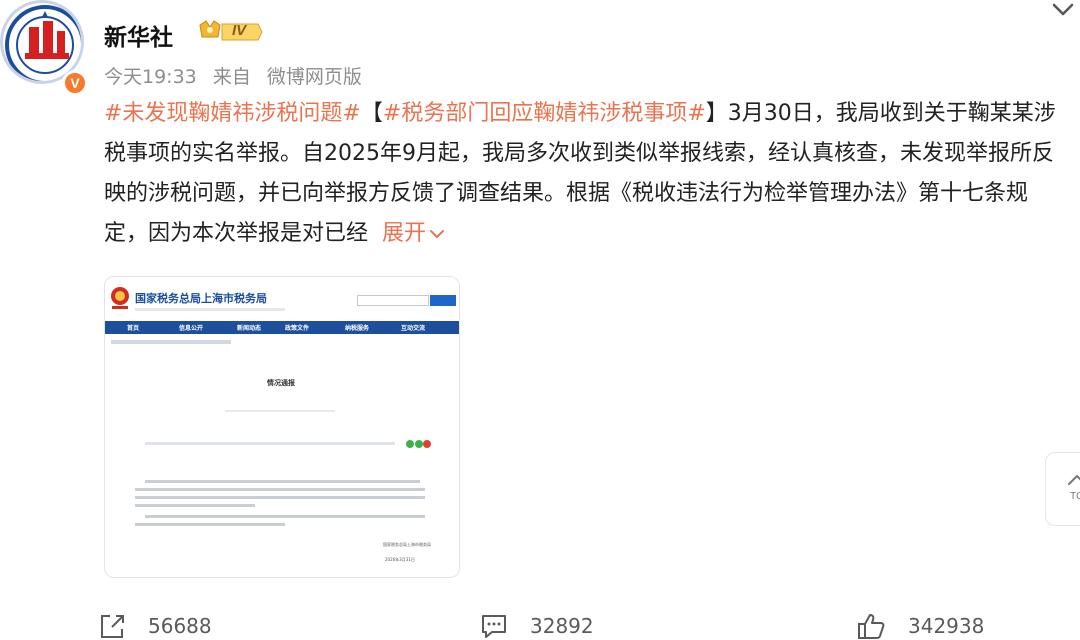 The image size is (1080, 640). What do you see at coordinates (407, 544) in the screenshot?
I see `doc-sign-org: 国家税务总局上海市税务局` at bounding box center [407, 544].